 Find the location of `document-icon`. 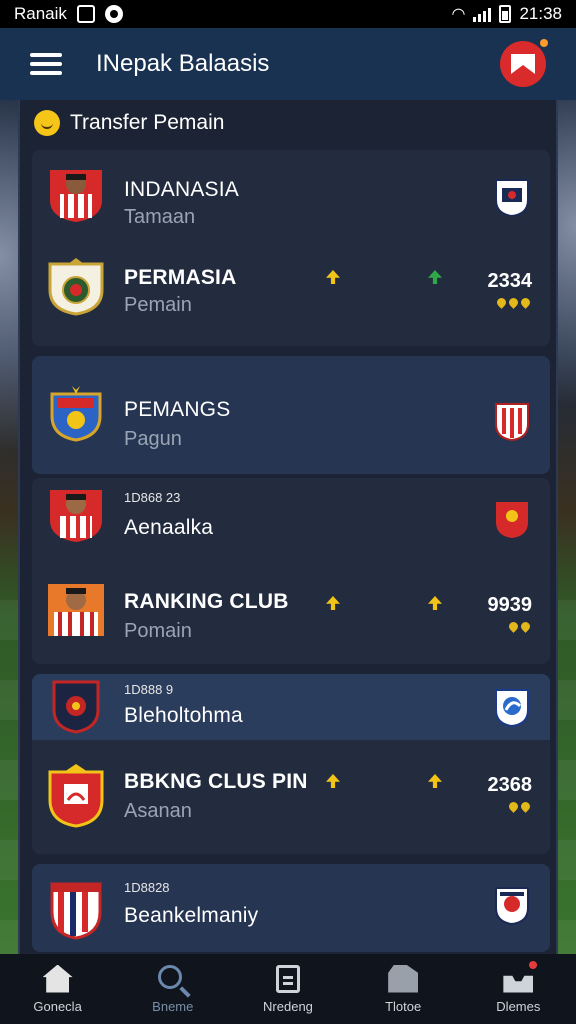

document-icon is located at coordinates (287, 978).